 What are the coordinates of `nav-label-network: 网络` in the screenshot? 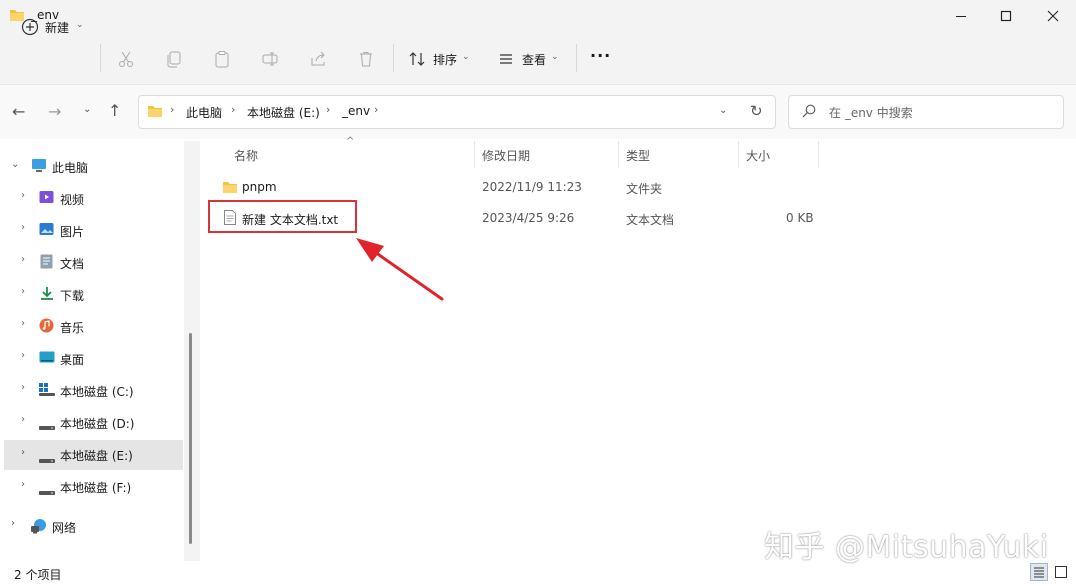 It's located at (64, 528).